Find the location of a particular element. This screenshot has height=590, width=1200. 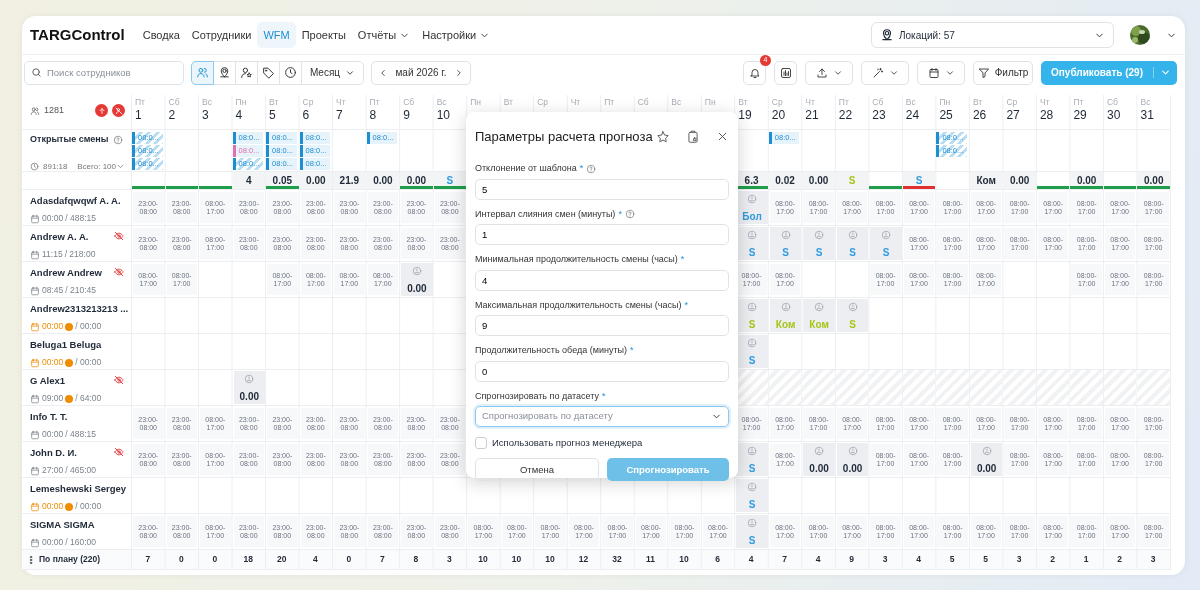

section-title: Открытые смены is located at coordinates (69, 139).